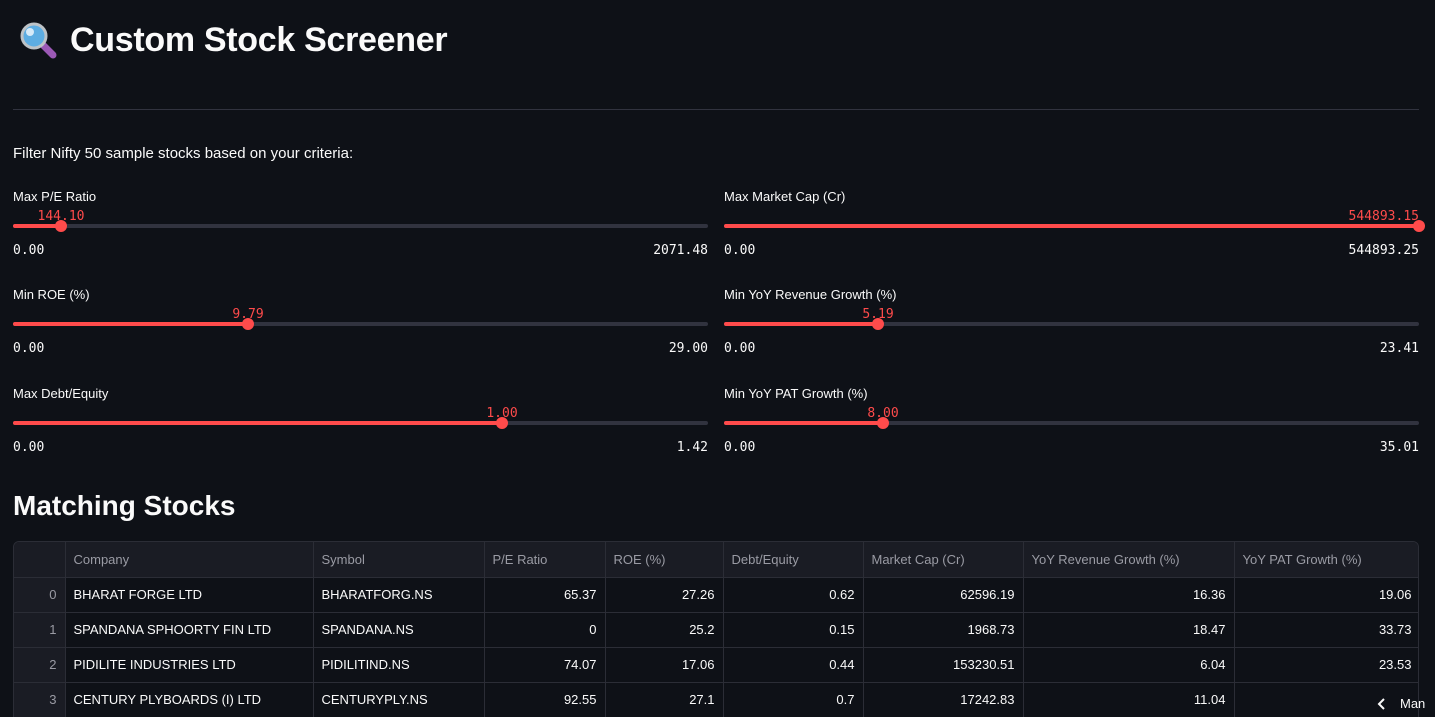  What do you see at coordinates (943, 665) in the screenshot?
I see `table-cell: 153230.51` at bounding box center [943, 665].